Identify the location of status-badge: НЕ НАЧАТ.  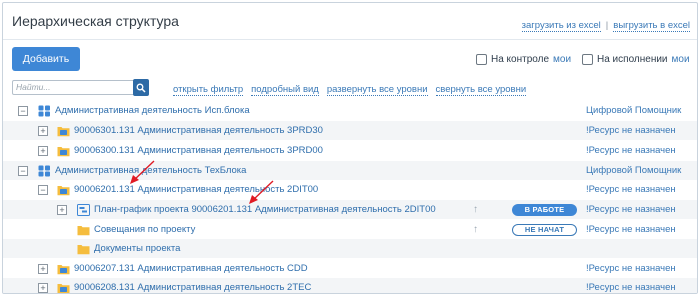
(544, 229).